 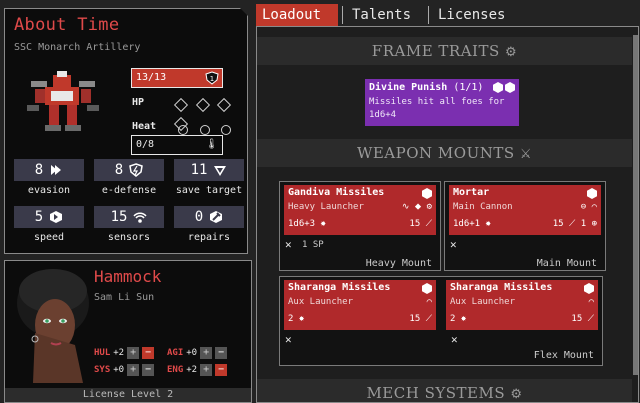 What do you see at coordinates (53, 326) in the screenshot?
I see `pilot-portrait-image` at bounding box center [53, 326].